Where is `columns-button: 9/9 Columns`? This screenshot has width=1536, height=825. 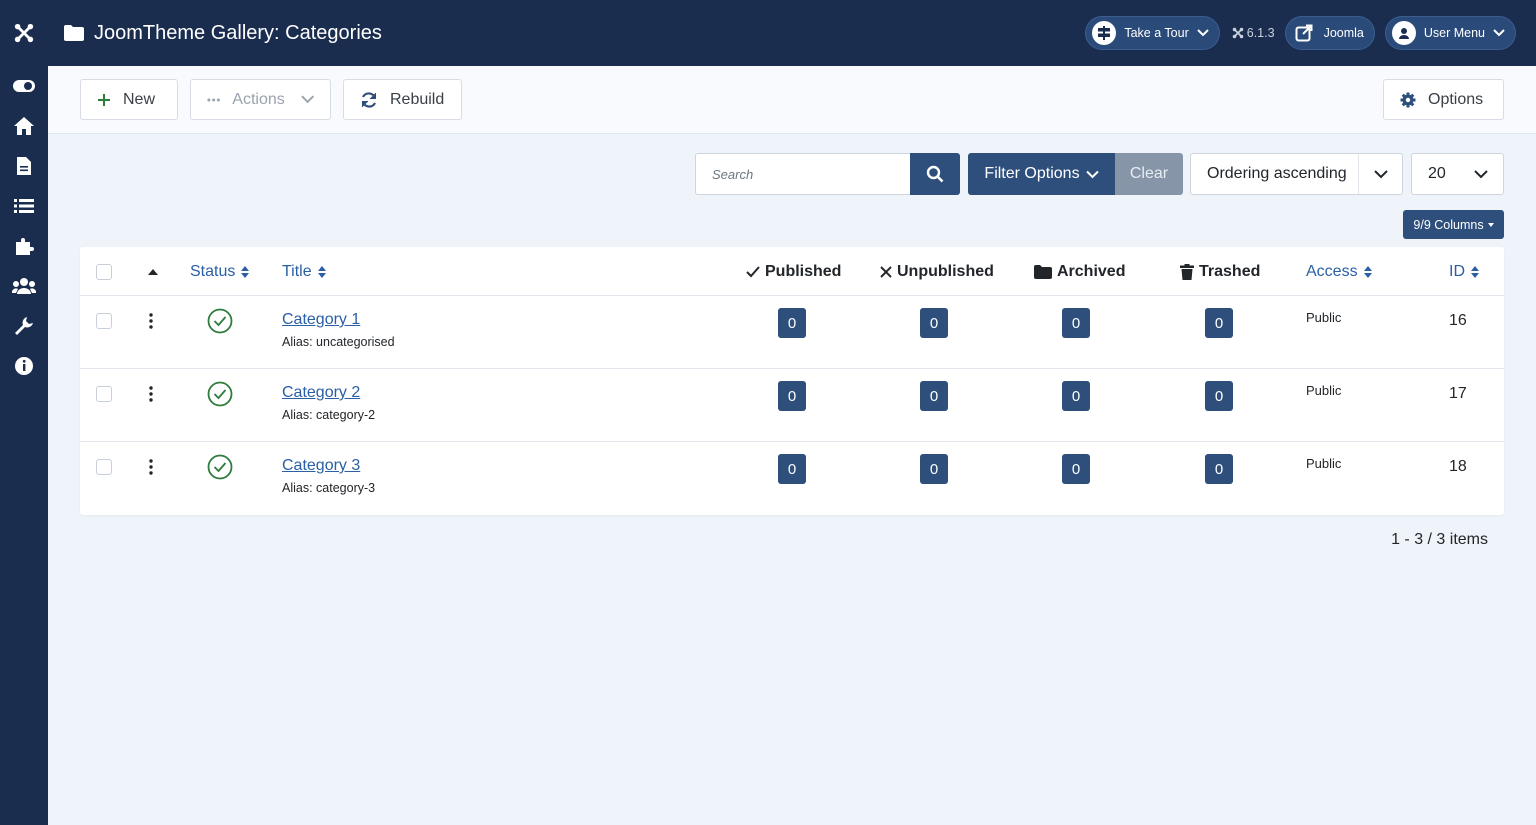
columns-button: 9/9 Columns is located at coordinates (1453, 224).